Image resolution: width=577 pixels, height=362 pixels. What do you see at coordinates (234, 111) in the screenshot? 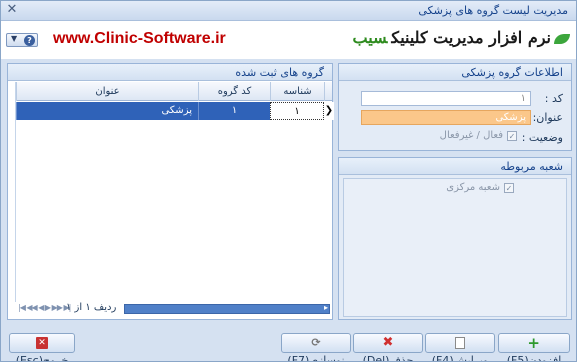
I see `cell-code: ۱` at bounding box center [234, 111].